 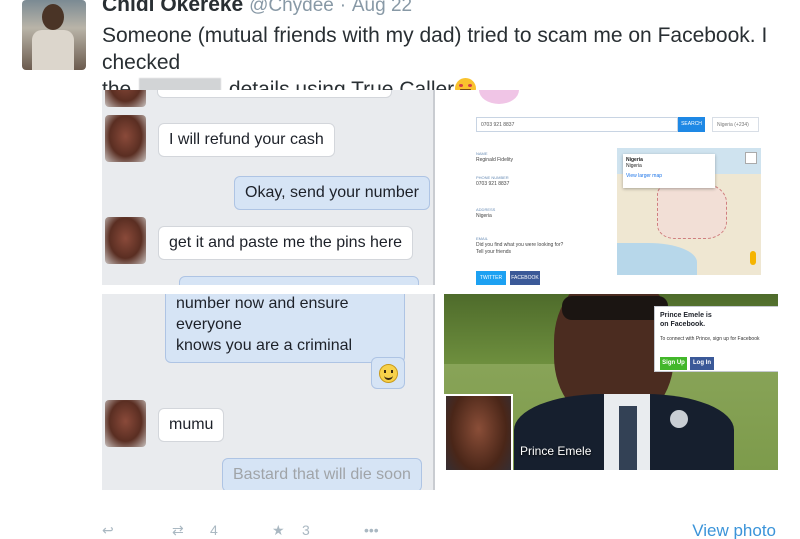 What do you see at coordinates (191, 425) in the screenshot?
I see `chat-bubble: mumu` at bounding box center [191, 425].